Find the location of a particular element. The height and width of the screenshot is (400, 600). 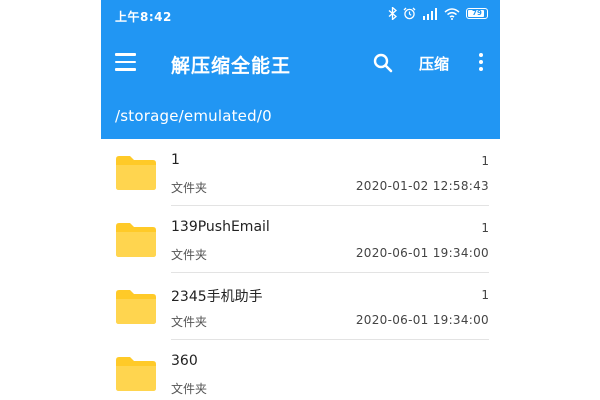

battery-level: 79 is located at coordinates (477, 13).